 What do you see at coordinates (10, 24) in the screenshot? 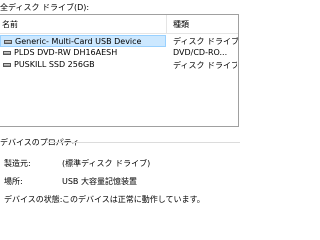
I see `column-header-name: 名前` at bounding box center [10, 24].